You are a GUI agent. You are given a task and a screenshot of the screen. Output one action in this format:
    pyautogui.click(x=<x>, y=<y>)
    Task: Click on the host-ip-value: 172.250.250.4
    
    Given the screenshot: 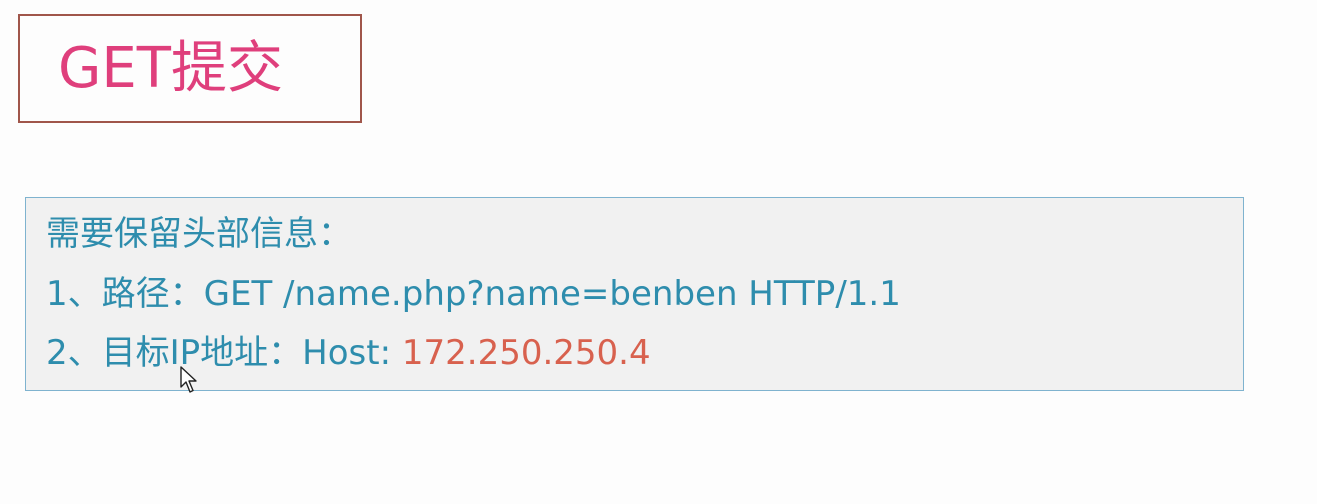 What is the action you would take?
    pyautogui.click(x=526, y=353)
    